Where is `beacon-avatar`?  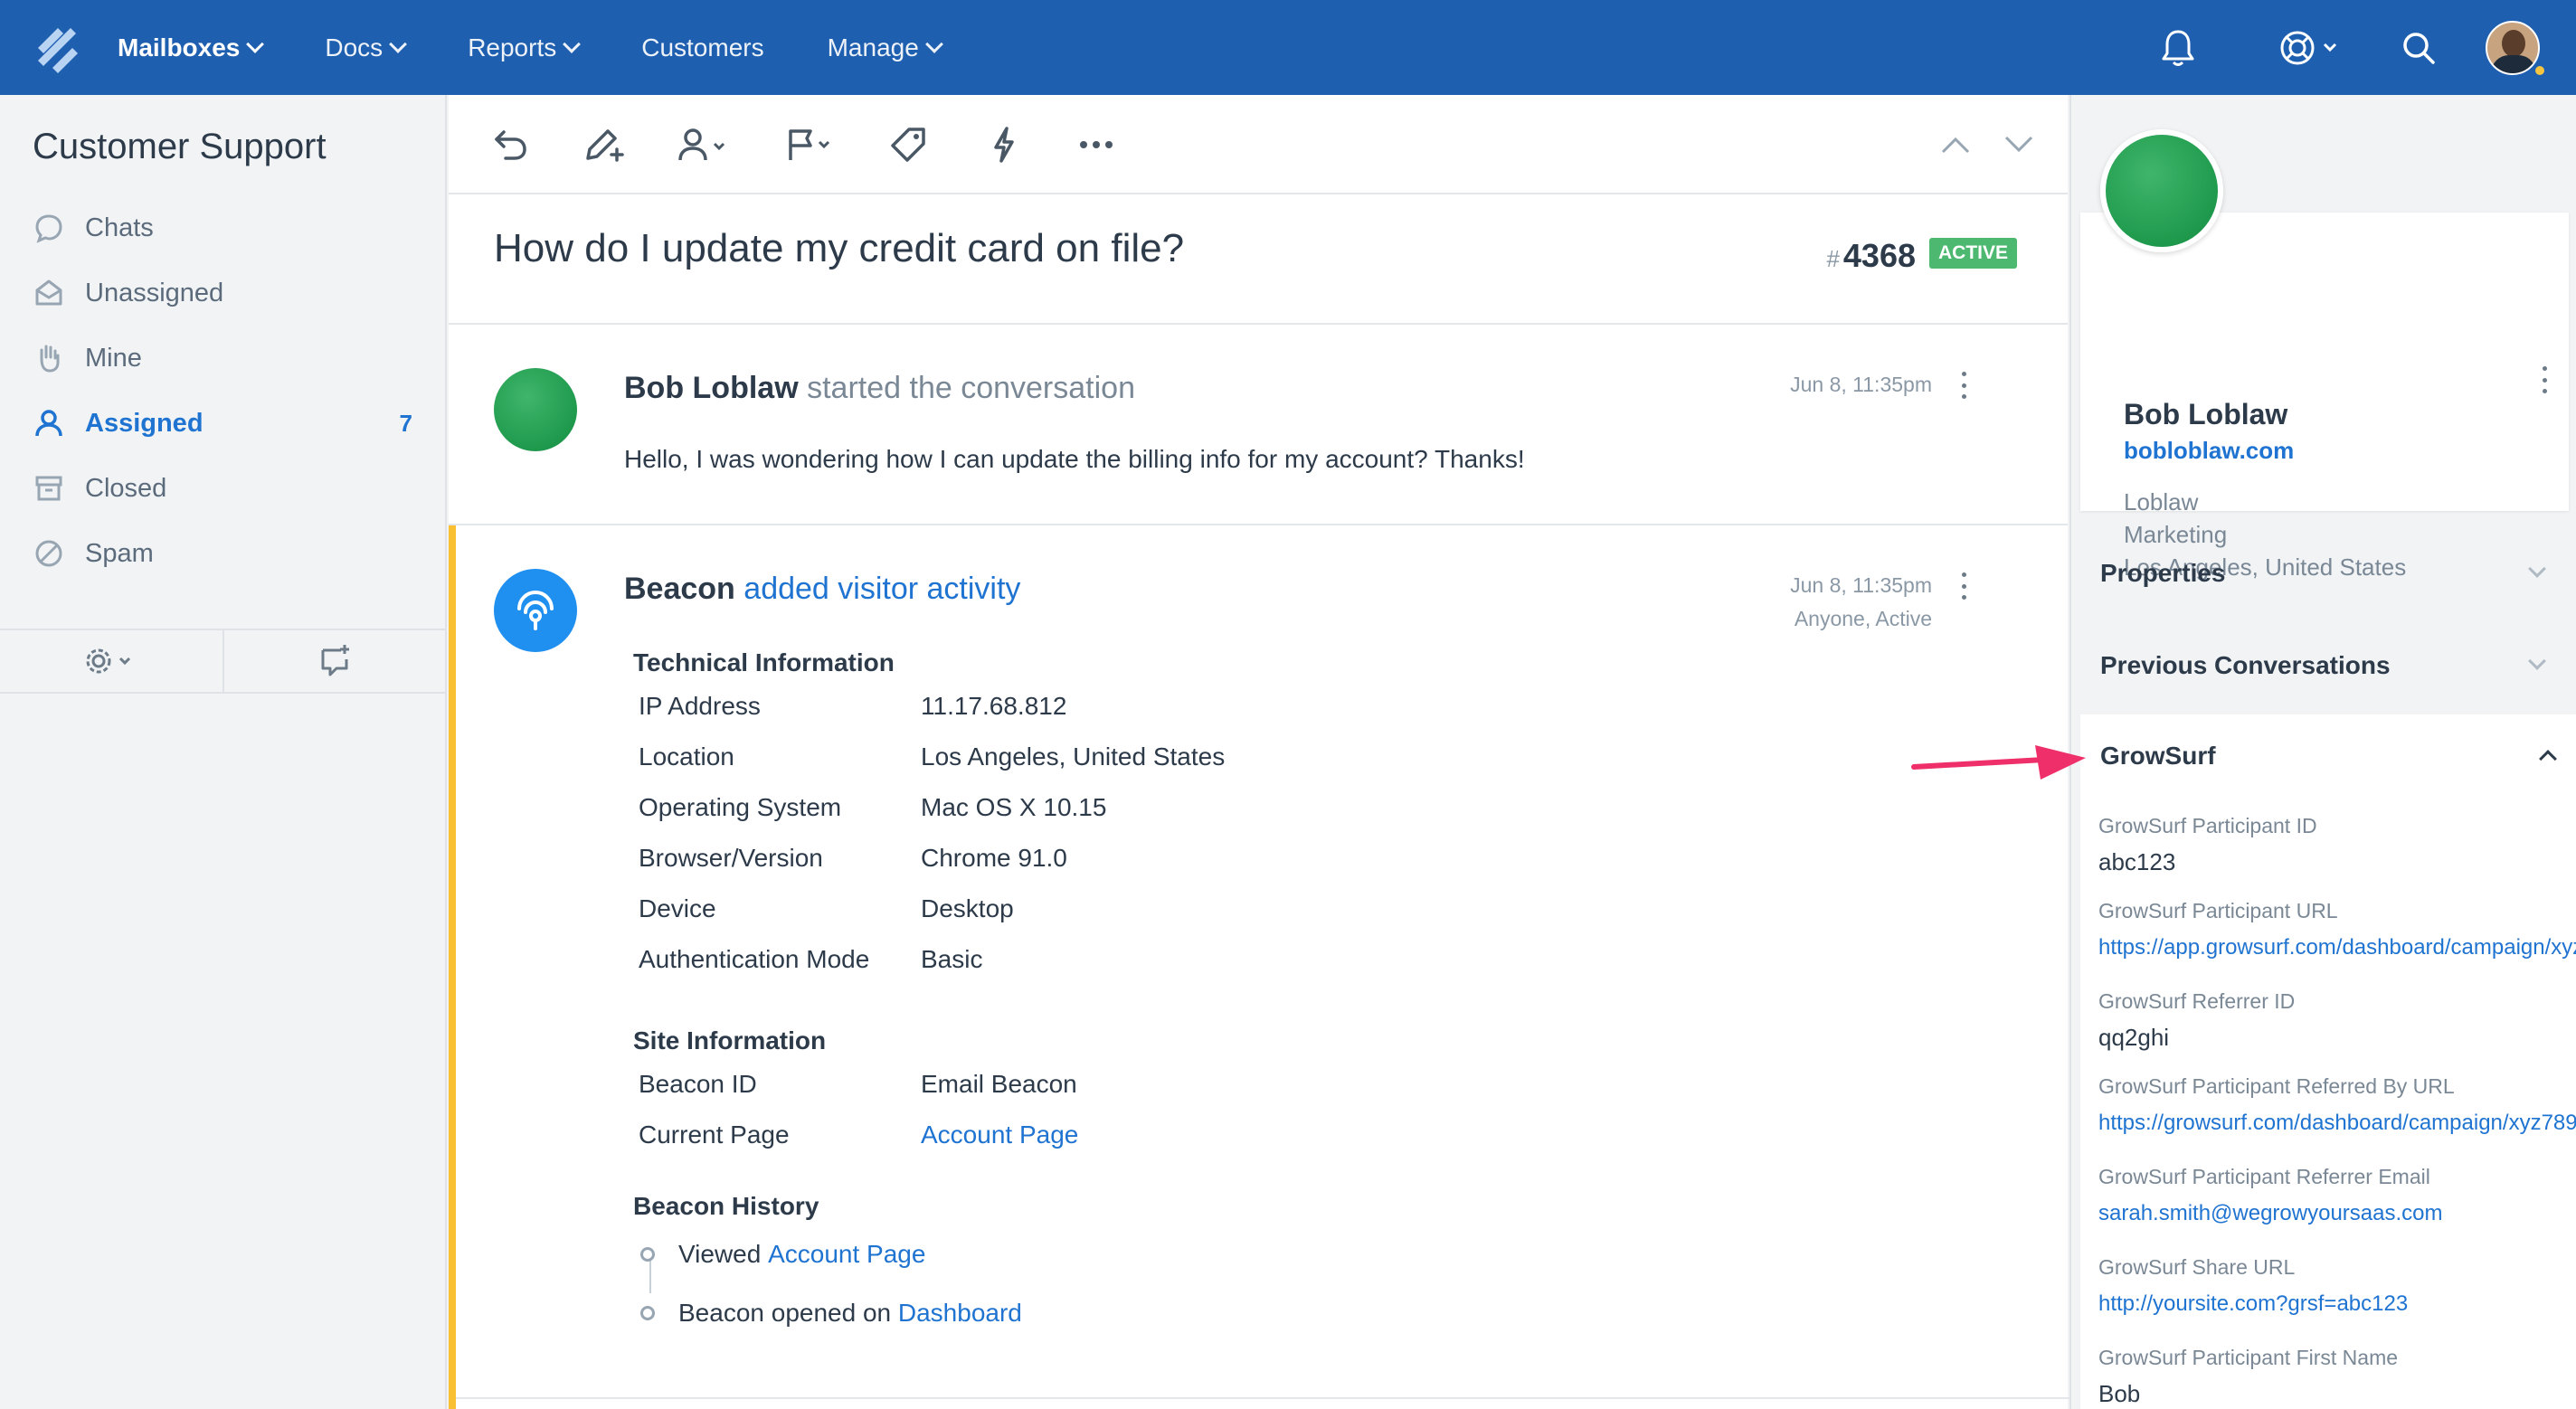
beacon-avatar is located at coordinates (535, 610).